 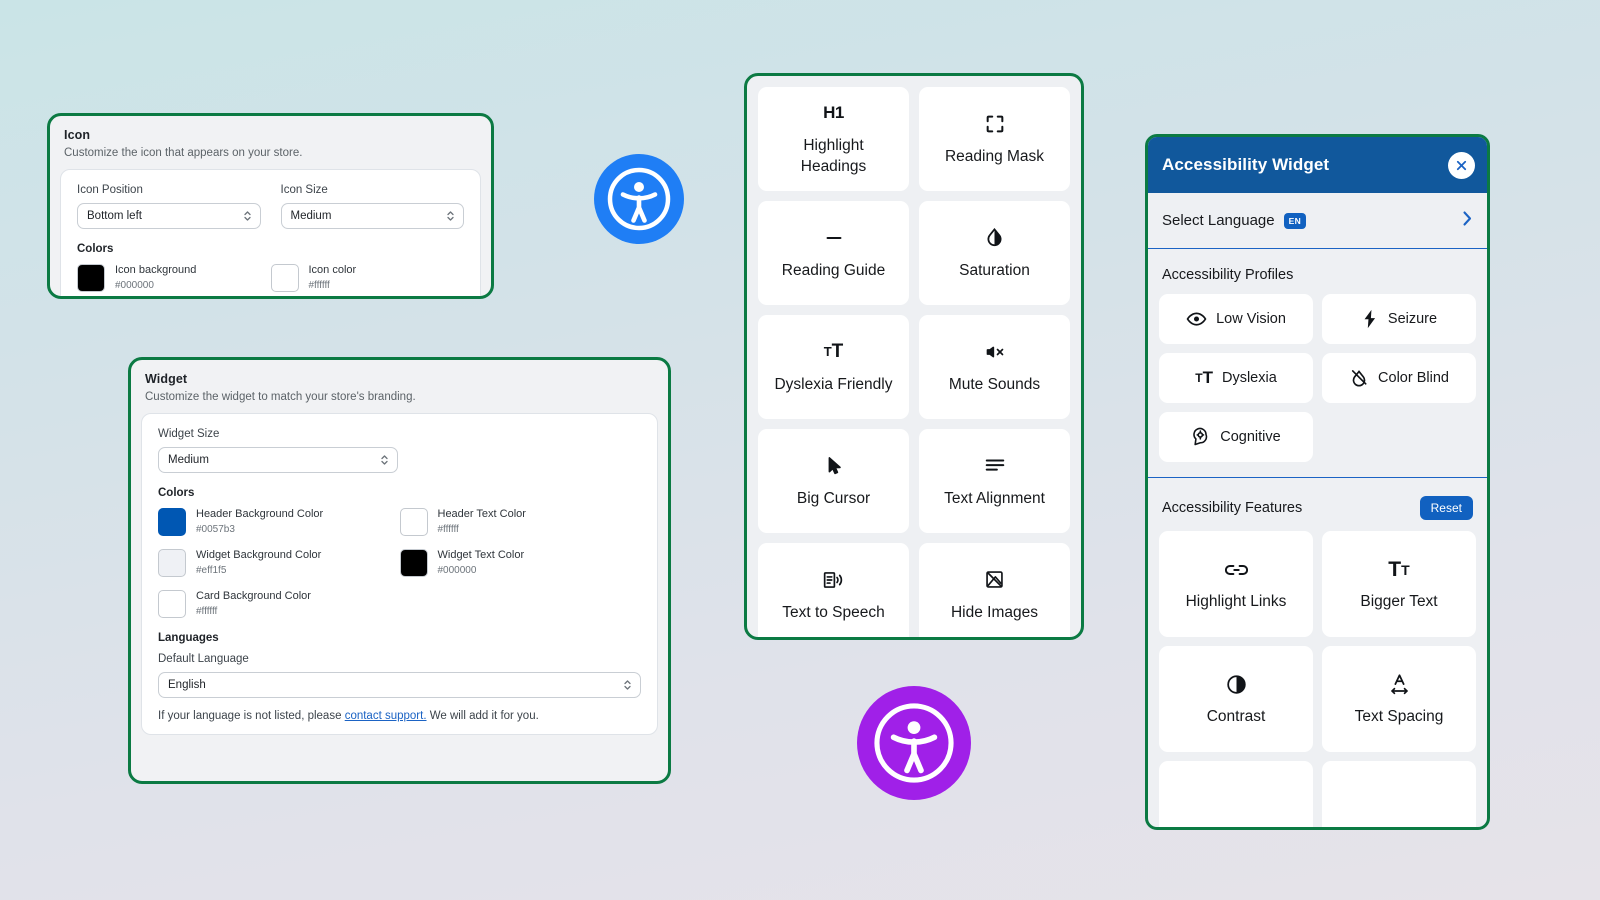 I want to click on widget-text-swatch, so click(x=413, y=563).